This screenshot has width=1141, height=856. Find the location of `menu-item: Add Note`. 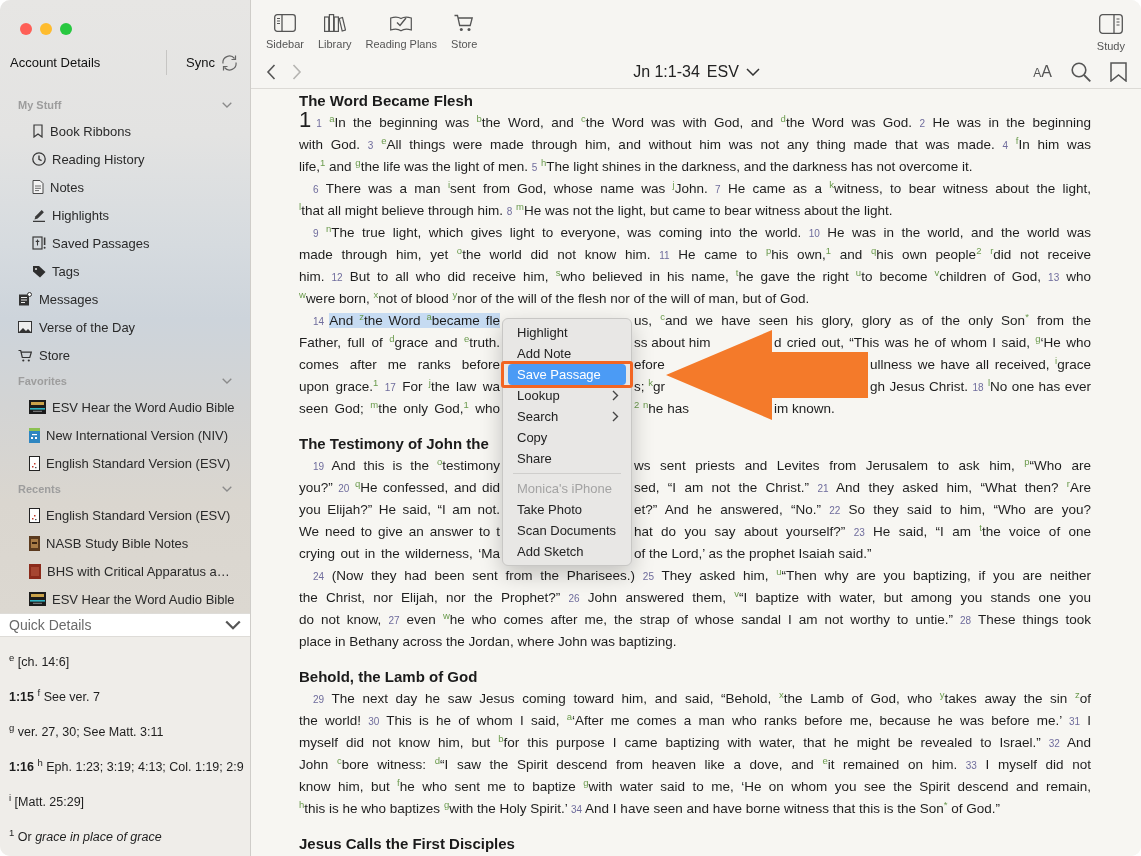

menu-item: Add Note is located at coordinates (567, 353).